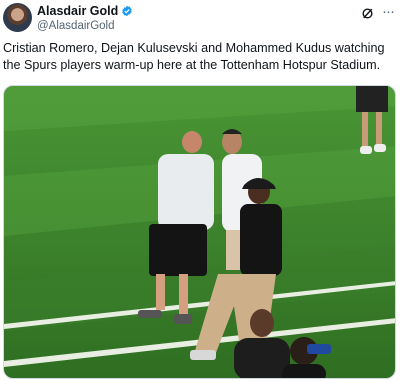 This screenshot has width=400, height=381. I want to click on author-name-row: Alasdair Gold, so click(85, 11).